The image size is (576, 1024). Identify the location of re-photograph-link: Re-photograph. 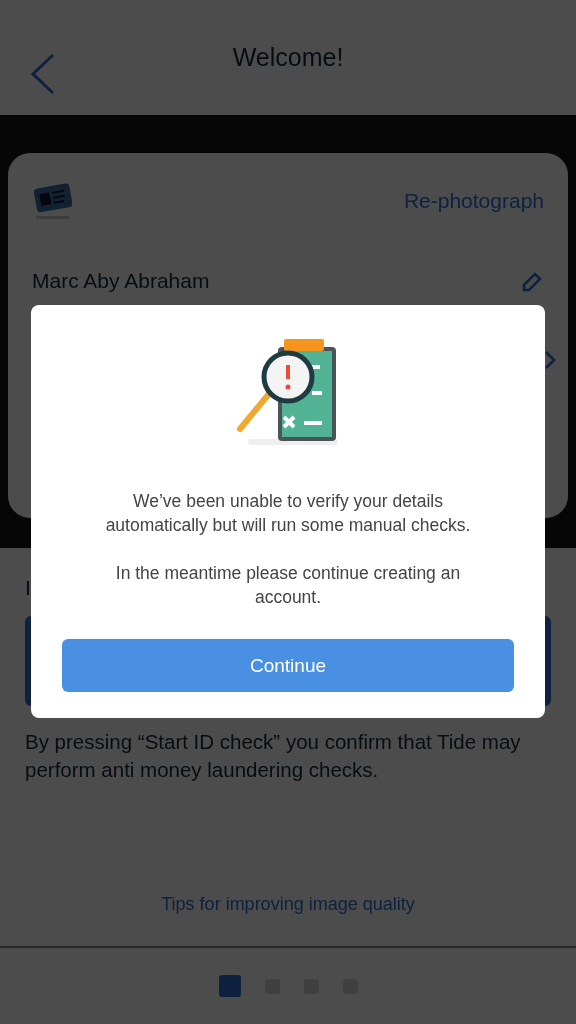
(473, 201).